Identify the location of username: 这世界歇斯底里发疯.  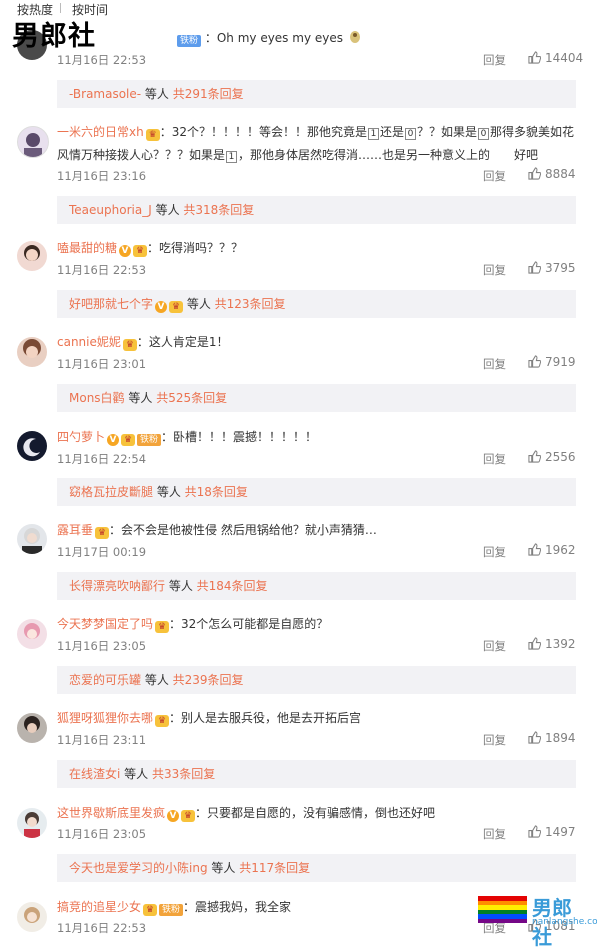
(111, 813).